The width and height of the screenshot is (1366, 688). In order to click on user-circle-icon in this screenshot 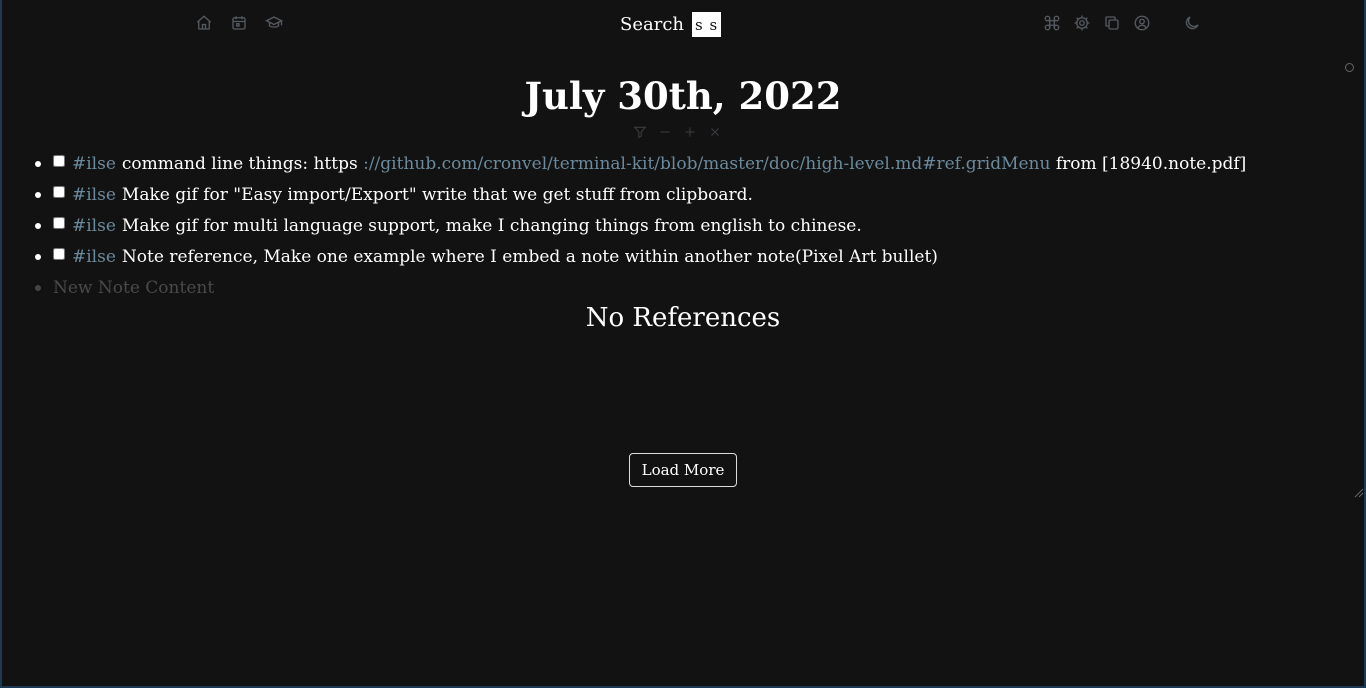, I will do `click(1142, 23)`.